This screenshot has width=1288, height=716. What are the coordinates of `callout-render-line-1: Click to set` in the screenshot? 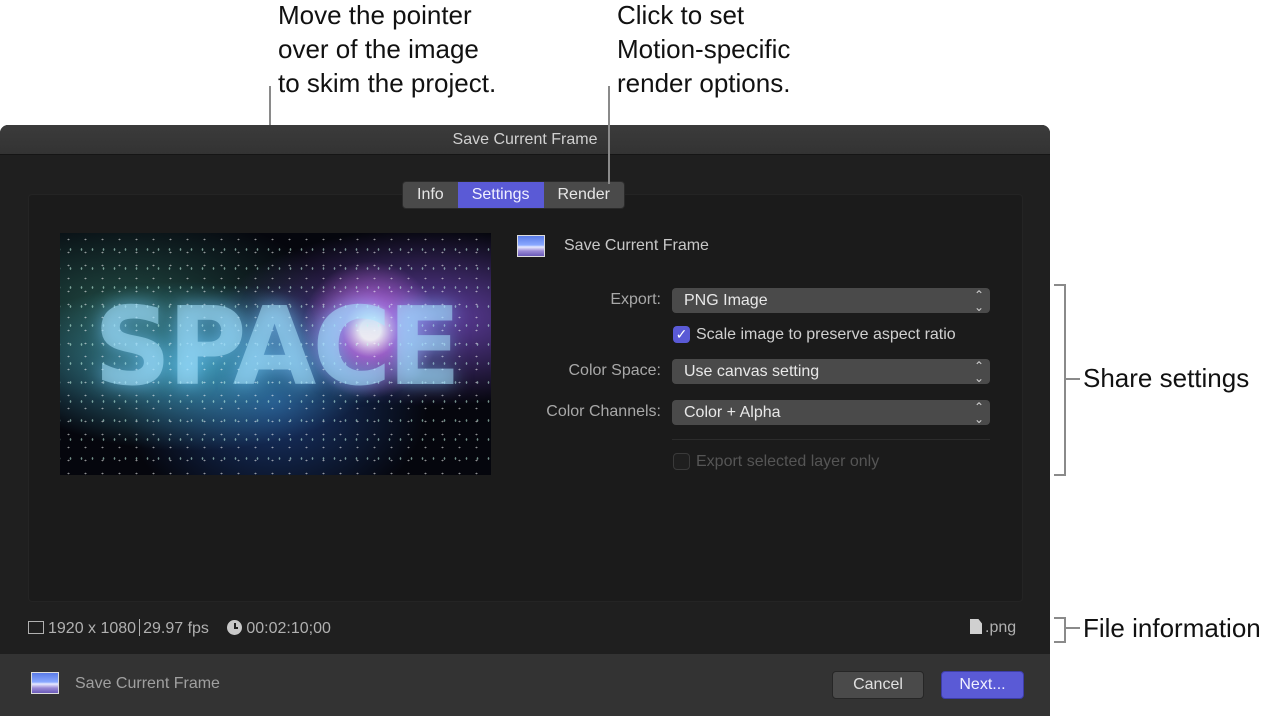 It's located at (681, 15).